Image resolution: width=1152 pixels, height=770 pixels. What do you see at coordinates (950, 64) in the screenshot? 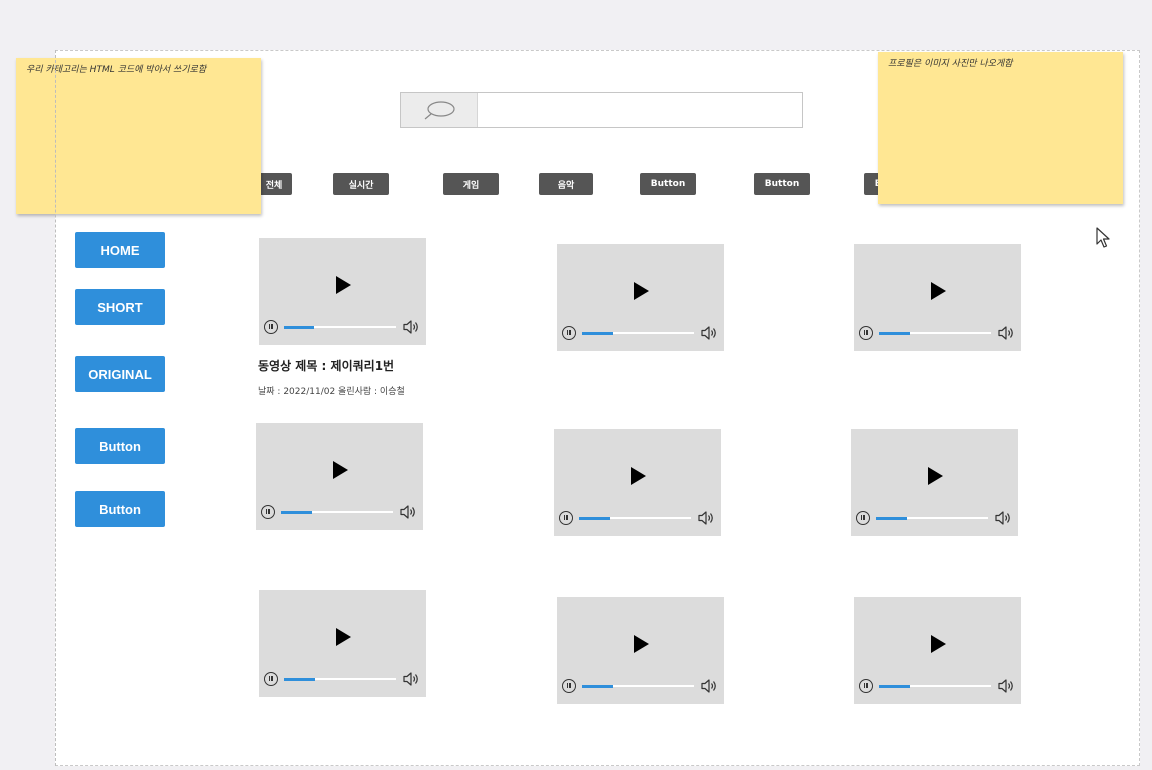
I see `sticky-note-right-text: 프로필은 이미지 사진만 나오게함` at bounding box center [950, 64].